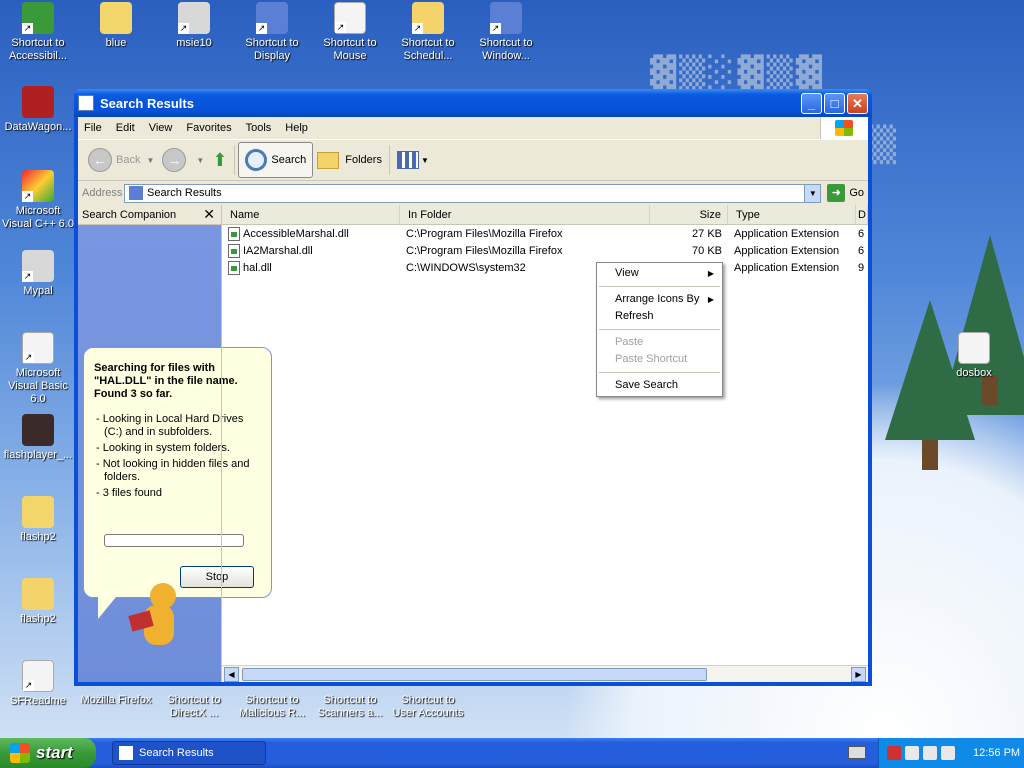 Image resolution: width=1024 pixels, height=768 pixels. Describe the element at coordinates (38, 676) in the screenshot. I see `document-icon` at that location.